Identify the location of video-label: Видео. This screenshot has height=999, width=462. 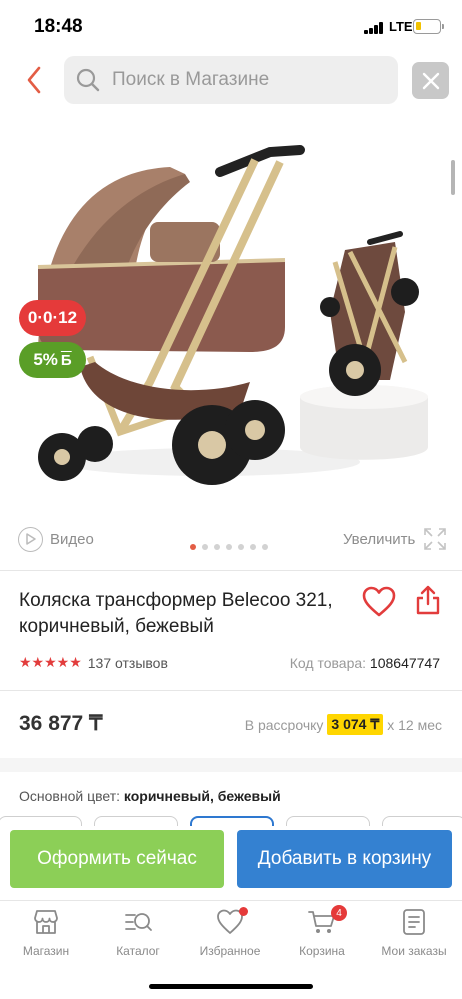
(72, 539).